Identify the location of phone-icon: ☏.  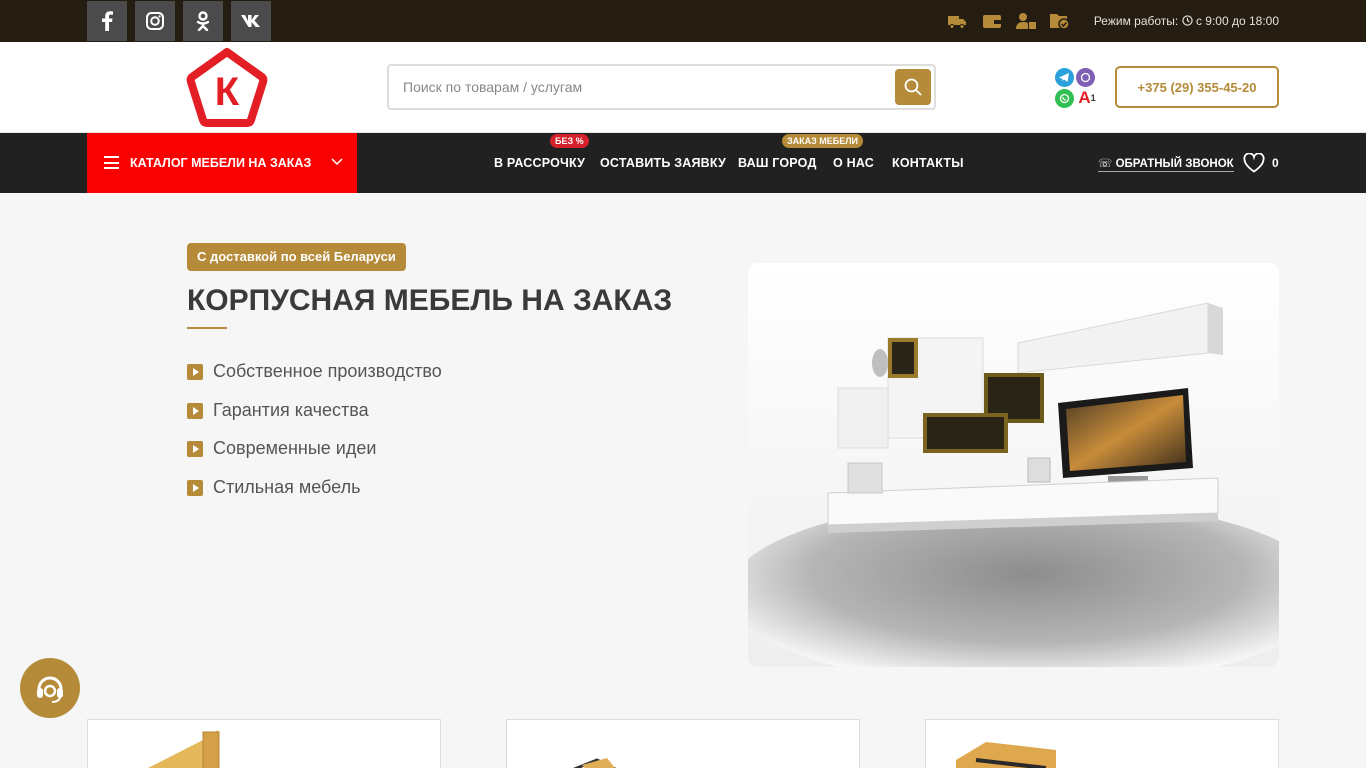
(1105, 164).